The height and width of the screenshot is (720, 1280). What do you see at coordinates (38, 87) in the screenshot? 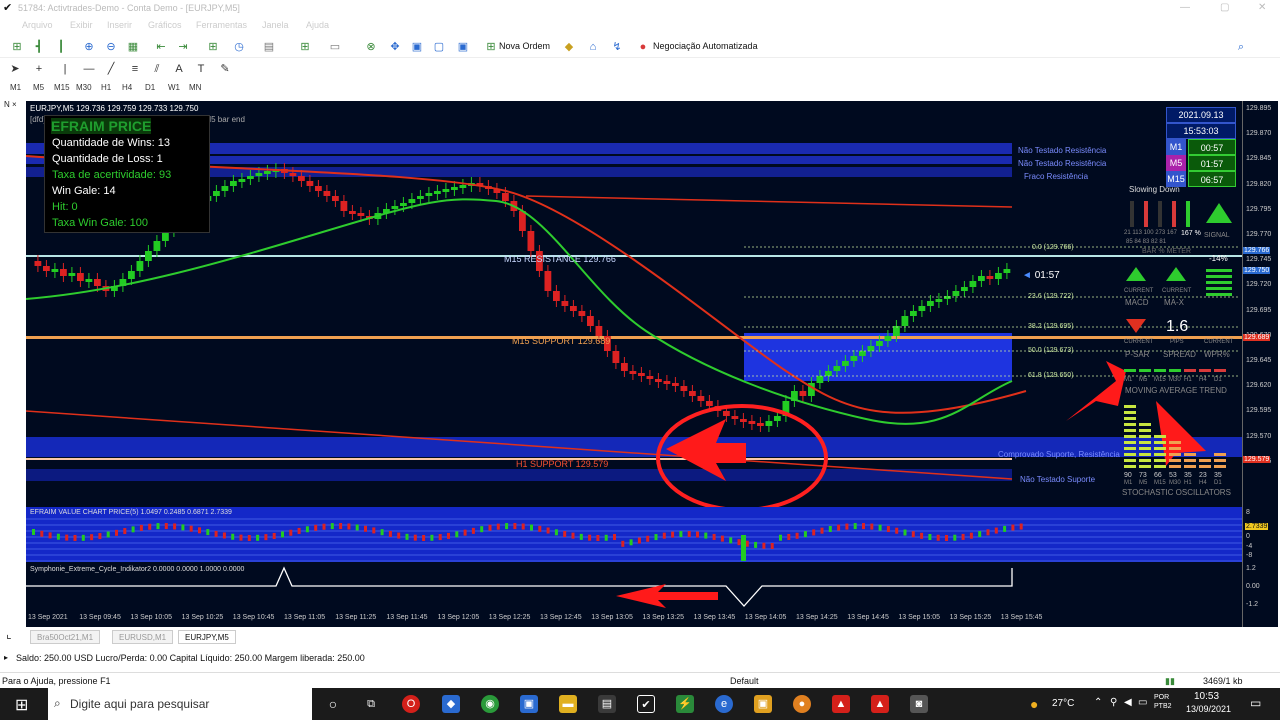
I see `tf-m5: M5` at bounding box center [38, 87].